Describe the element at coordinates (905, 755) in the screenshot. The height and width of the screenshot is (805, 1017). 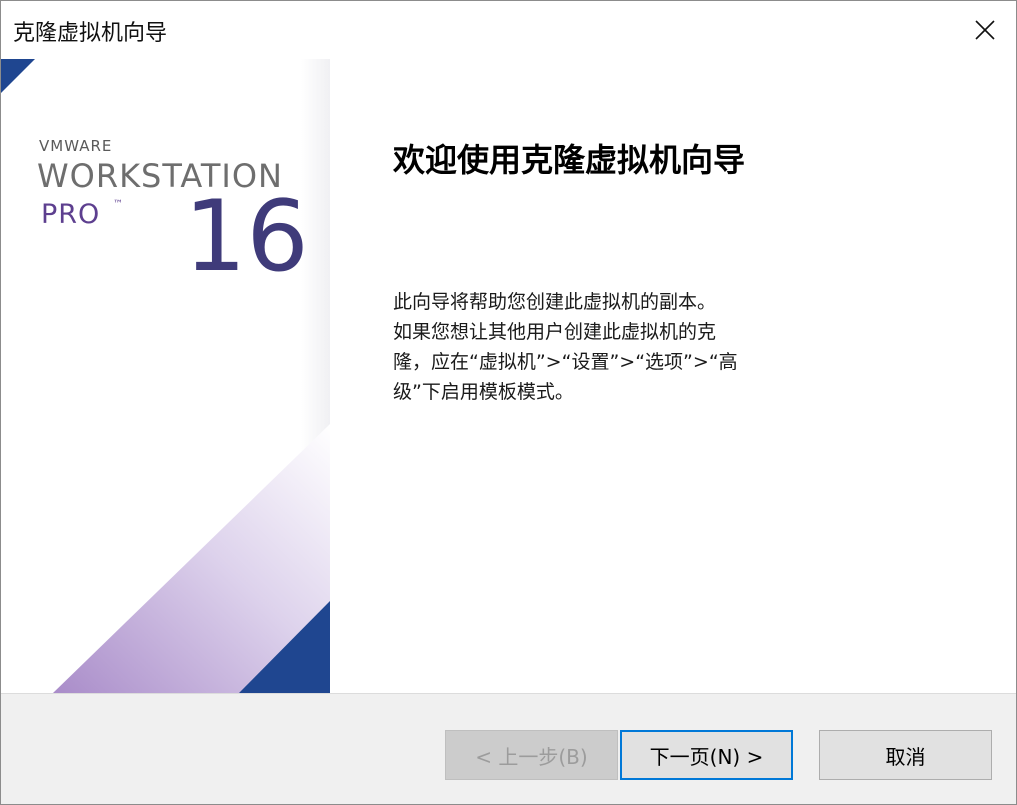
I see `cancel-button: 取消` at that location.